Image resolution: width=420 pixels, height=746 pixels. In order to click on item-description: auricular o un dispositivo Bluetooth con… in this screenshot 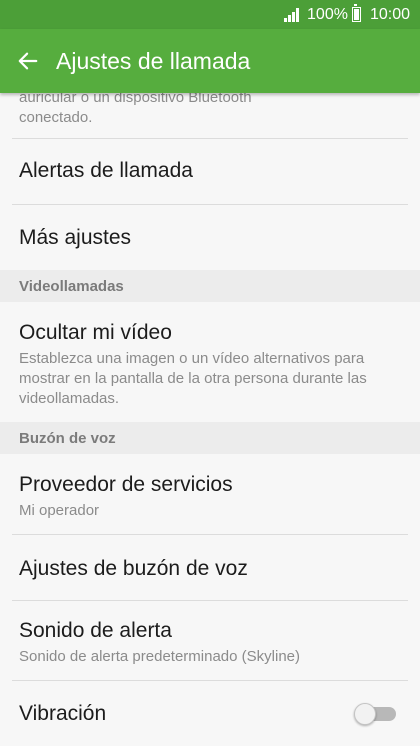, I will do `click(135, 109)`.